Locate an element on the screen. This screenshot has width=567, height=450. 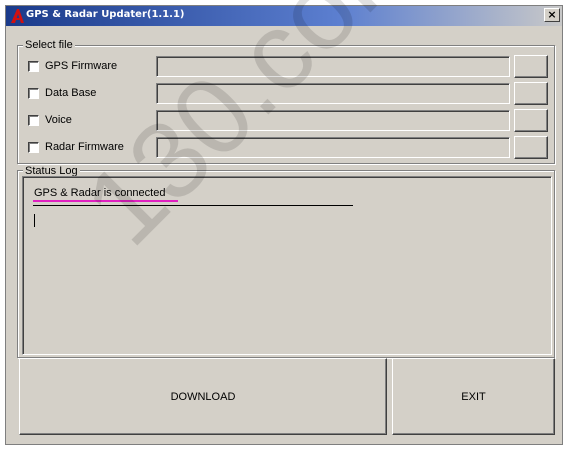
data-base-checkbox is located at coordinates (33, 93).